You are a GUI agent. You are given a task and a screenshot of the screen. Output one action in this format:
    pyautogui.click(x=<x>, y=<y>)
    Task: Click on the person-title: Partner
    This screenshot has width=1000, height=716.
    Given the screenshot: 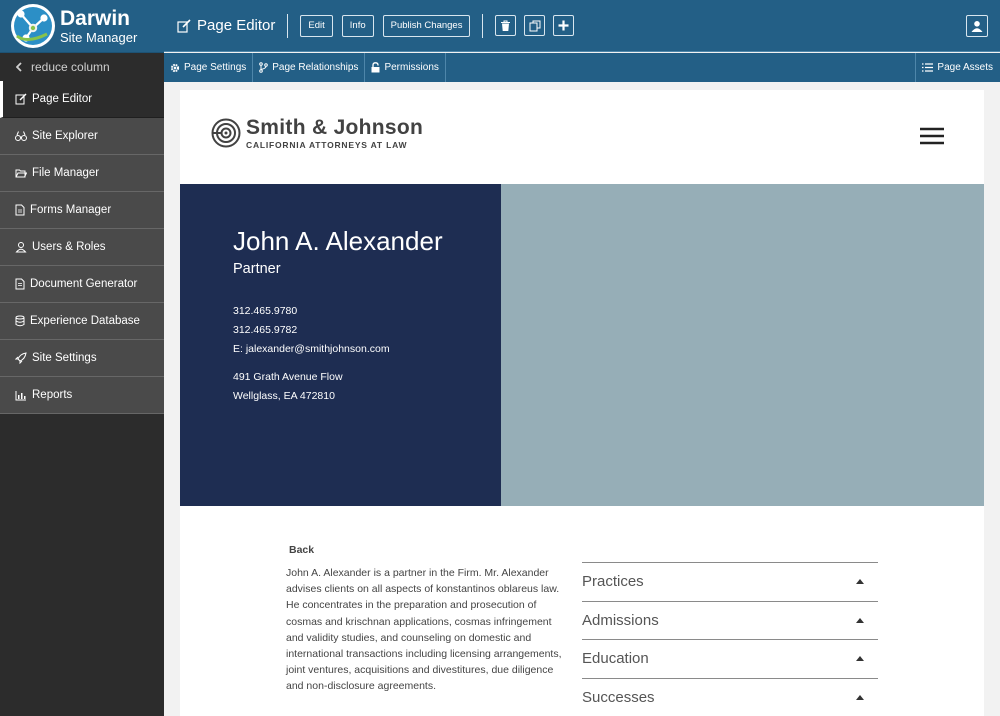 What is the action you would take?
    pyautogui.click(x=257, y=269)
    